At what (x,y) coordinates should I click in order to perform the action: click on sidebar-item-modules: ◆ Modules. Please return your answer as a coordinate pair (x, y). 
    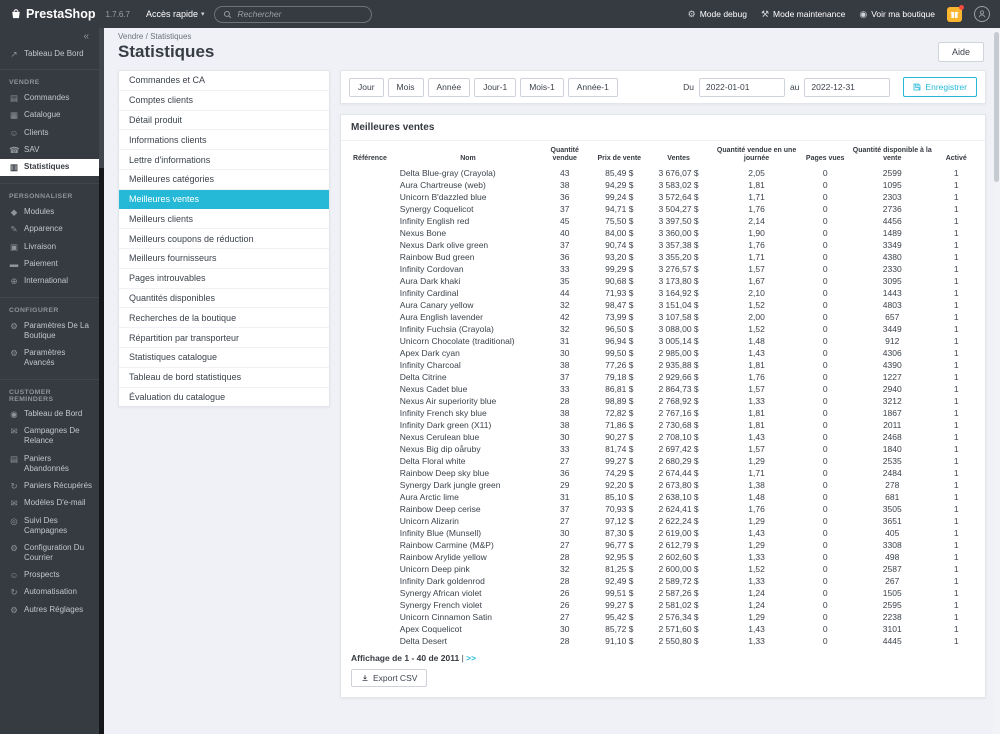
    Looking at the image, I should click on (49, 211).